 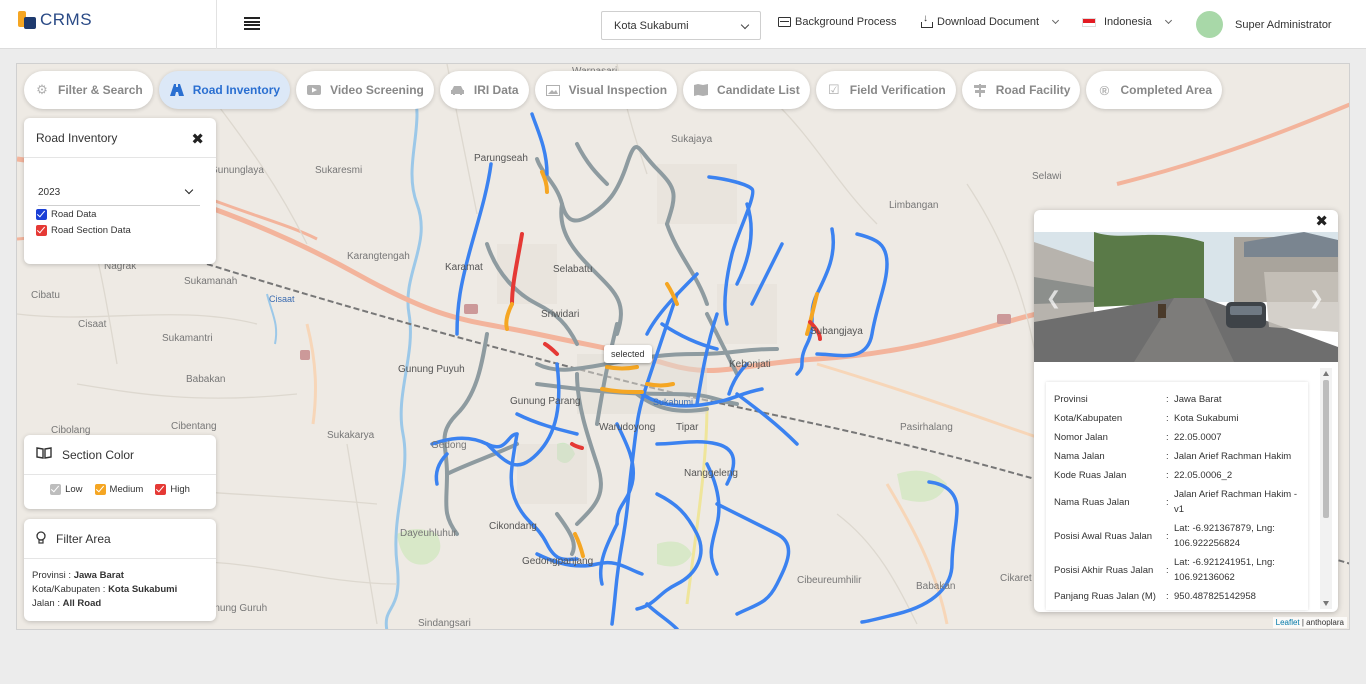 What do you see at coordinates (1021, 90) in the screenshot?
I see `tab-road-facility: Road Facility` at bounding box center [1021, 90].